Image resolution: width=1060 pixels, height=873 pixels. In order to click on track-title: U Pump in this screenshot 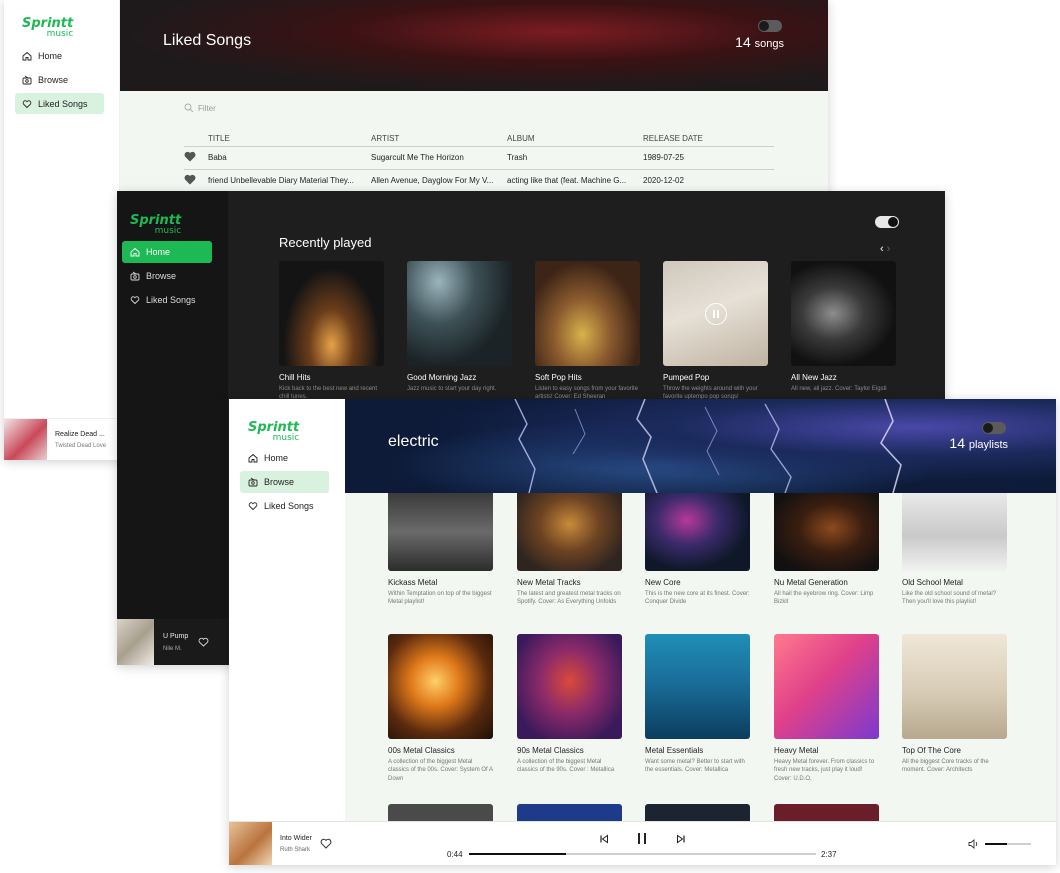, I will do `click(176, 636)`.